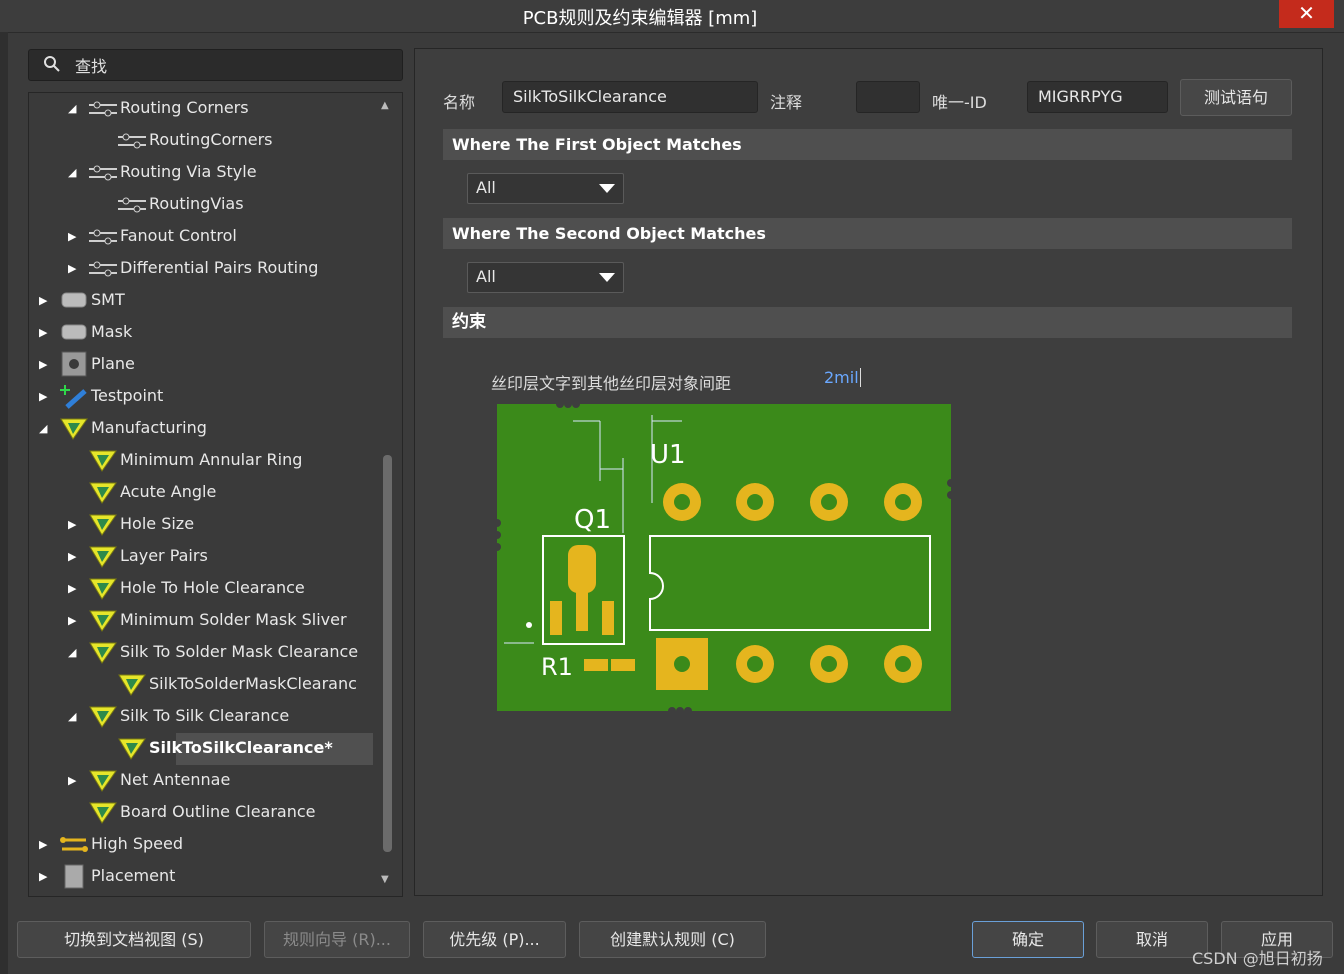  What do you see at coordinates (188, 171) in the screenshot?
I see `tree-item-label: Routing Via Style` at bounding box center [188, 171].